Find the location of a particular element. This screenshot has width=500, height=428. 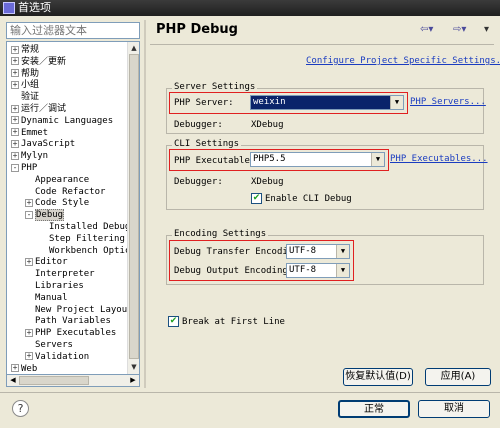

tree-item: + JavaScript is located at coordinates (43, 144).